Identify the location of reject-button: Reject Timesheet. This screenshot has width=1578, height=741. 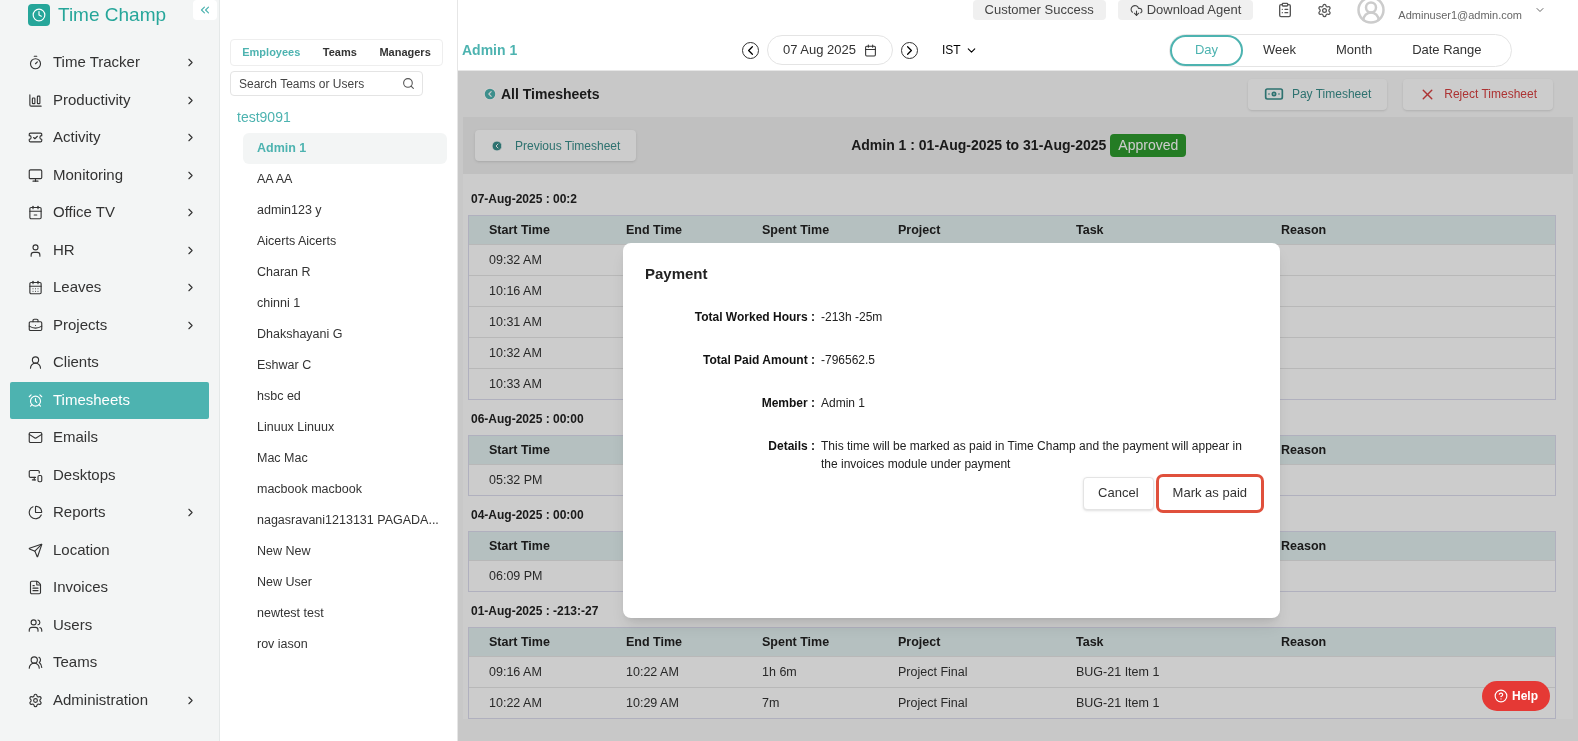
(1478, 94).